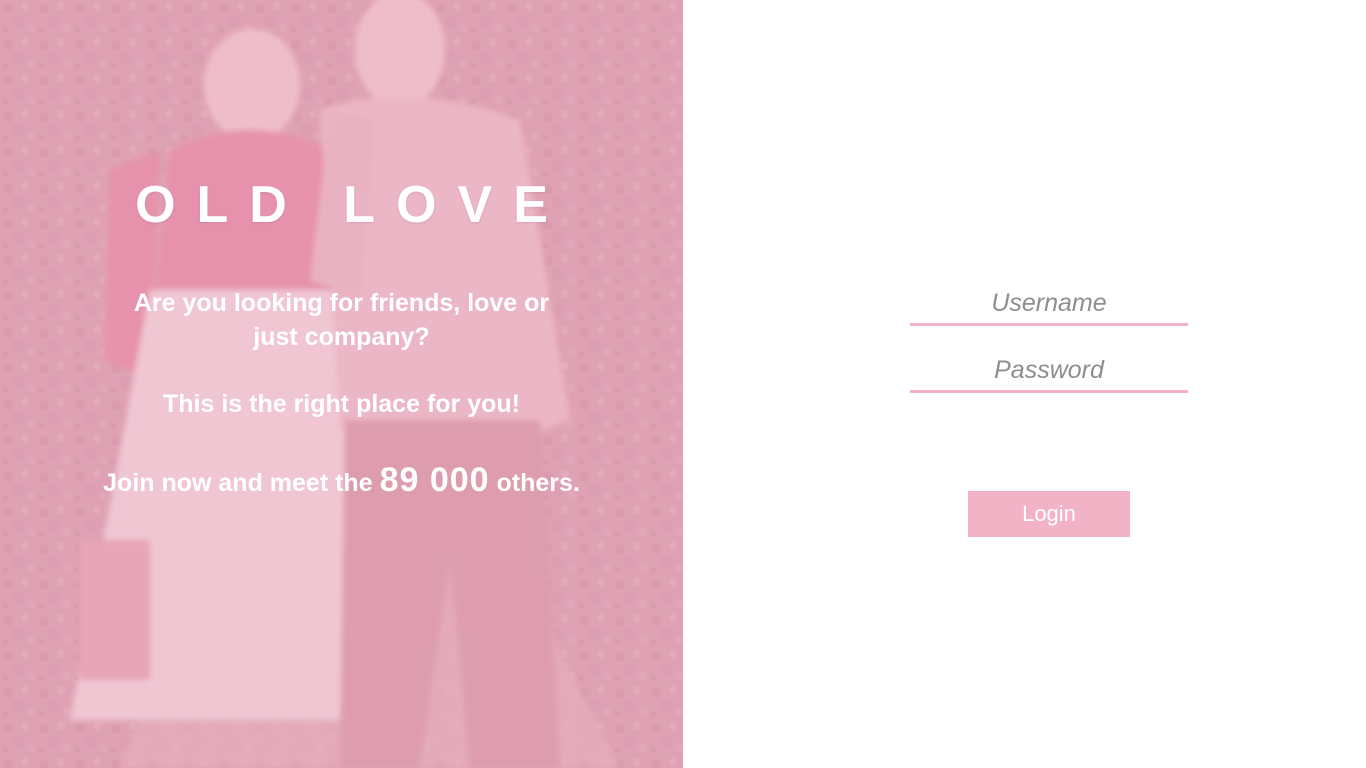 This screenshot has width=1366, height=768. Describe the element at coordinates (238, 483) in the screenshot. I see `join-prefix: Join now and meet the` at that location.